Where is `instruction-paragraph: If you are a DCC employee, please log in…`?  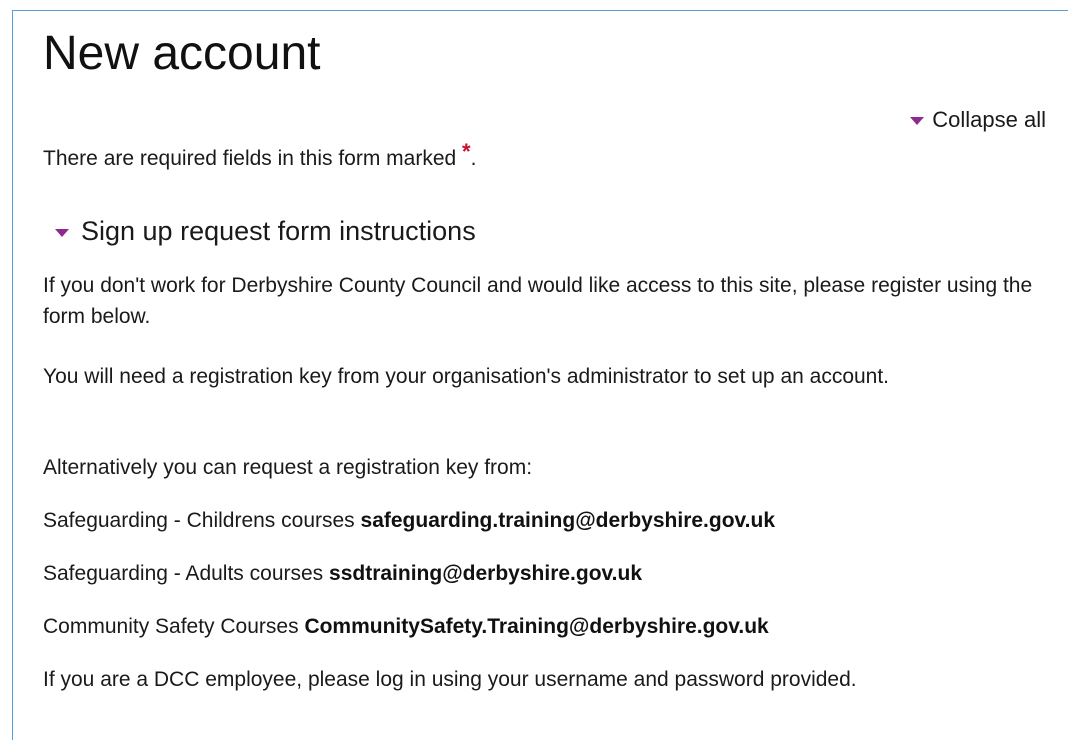
instruction-paragraph: If you are a DCC employee, please log in… is located at coordinates (450, 679).